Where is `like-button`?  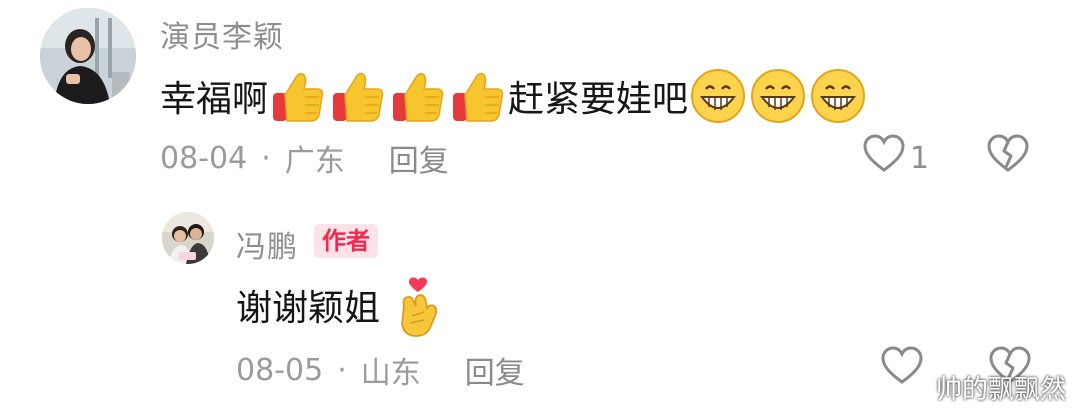 like-button is located at coordinates (902, 370).